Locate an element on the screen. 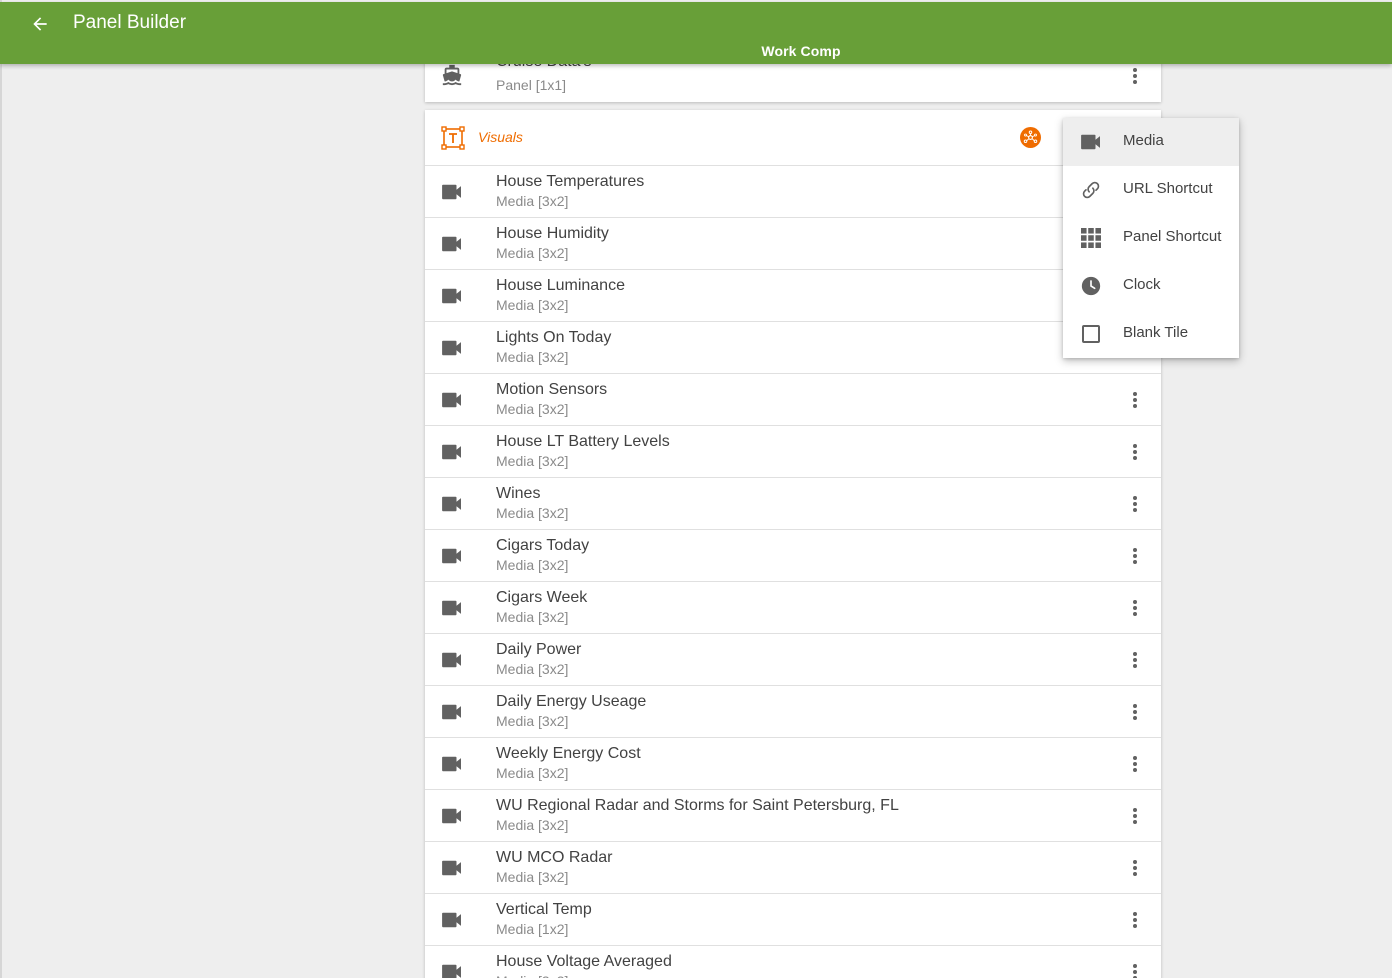  list-item: House LT Battery Levels Media [3x2] is located at coordinates (793, 452).